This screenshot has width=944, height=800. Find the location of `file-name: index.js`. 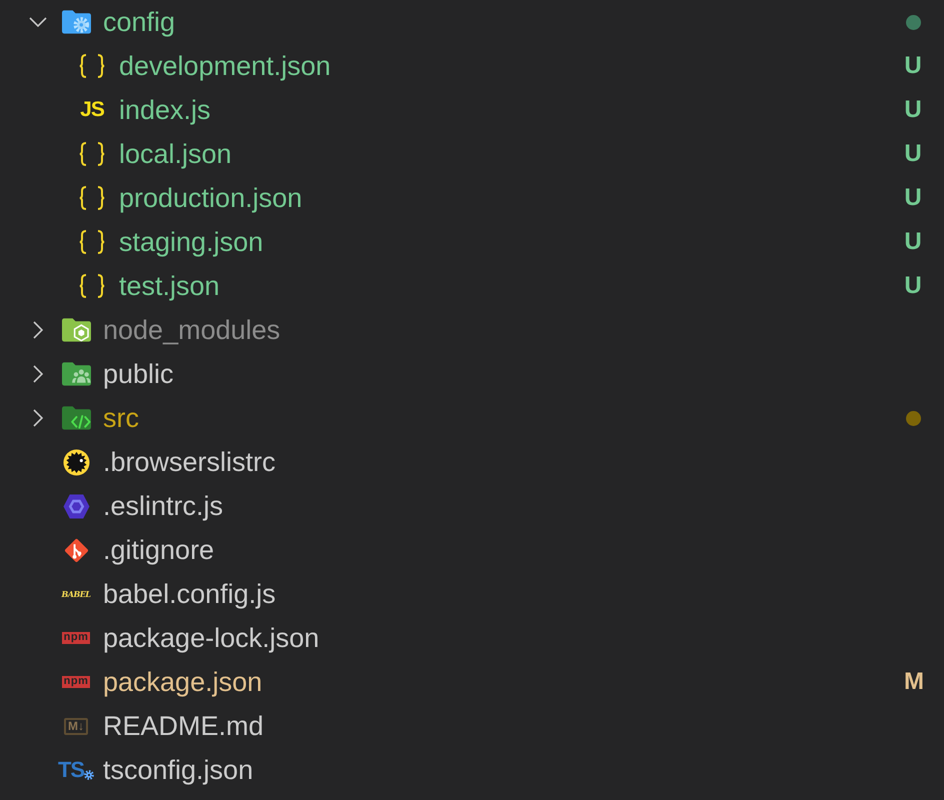

file-name: index.js is located at coordinates (165, 110).